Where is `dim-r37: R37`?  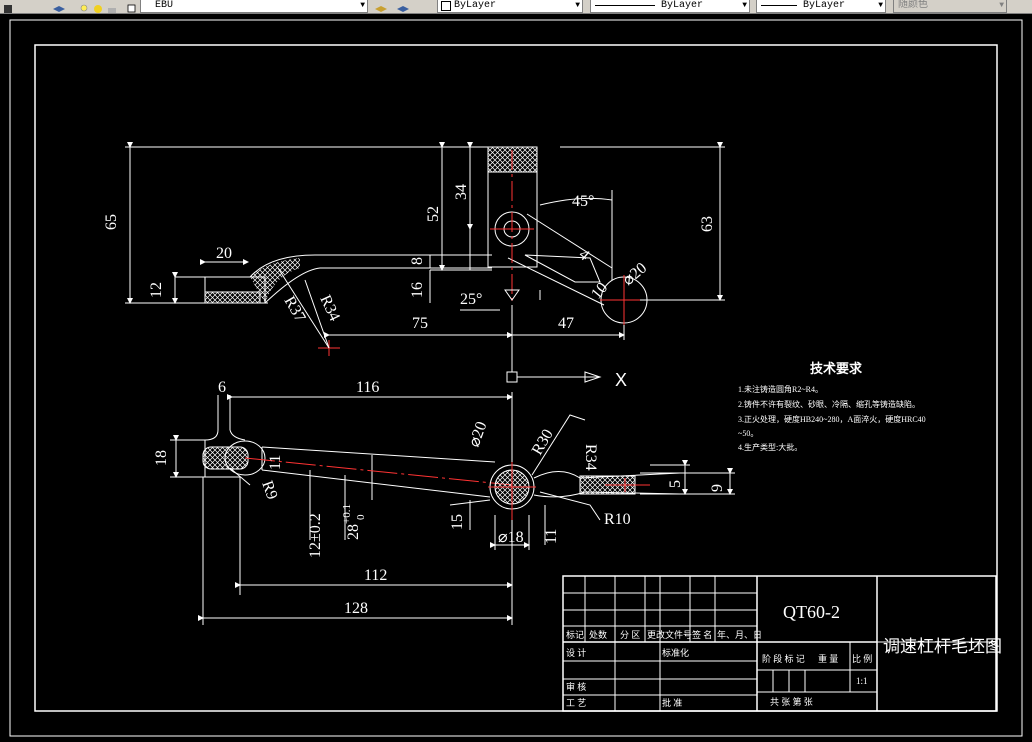
dim-r37: R37 is located at coordinates (295, 310).